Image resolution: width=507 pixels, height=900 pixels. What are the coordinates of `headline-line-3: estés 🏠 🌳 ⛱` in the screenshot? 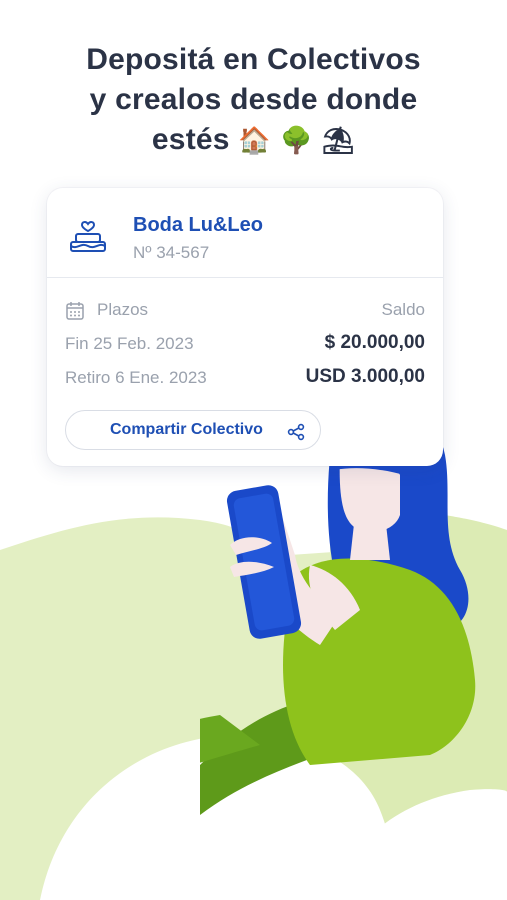 It's located at (253, 140).